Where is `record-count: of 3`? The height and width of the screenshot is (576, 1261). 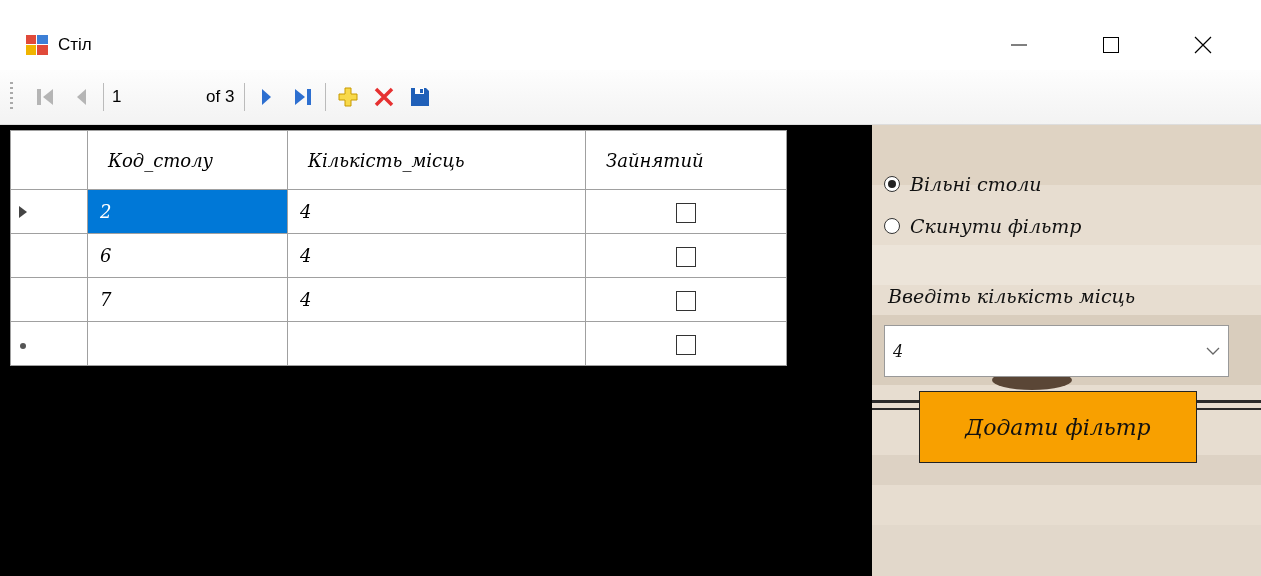
record-count: of 3 is located at coordinates (220, 97).